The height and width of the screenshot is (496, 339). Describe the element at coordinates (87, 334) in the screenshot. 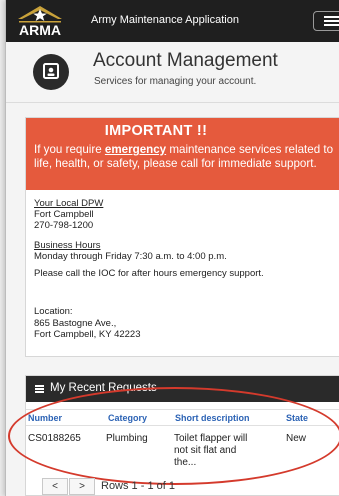

I see `location-line-2: Fort Campbell, KY 42223` at that location.